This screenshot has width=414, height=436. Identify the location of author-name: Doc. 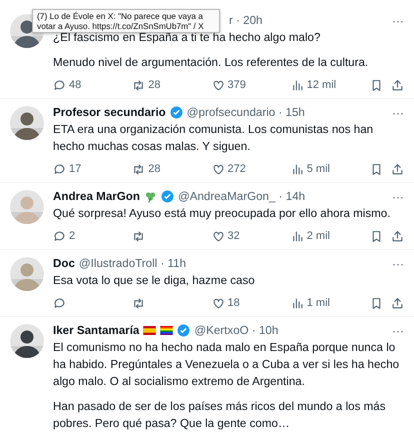
(64, 263).